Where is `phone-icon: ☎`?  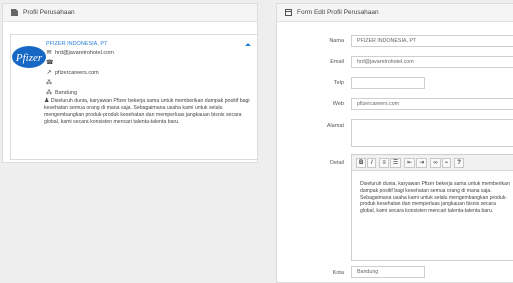
phone-icon: ☎ is located at coordinates (50, 63).